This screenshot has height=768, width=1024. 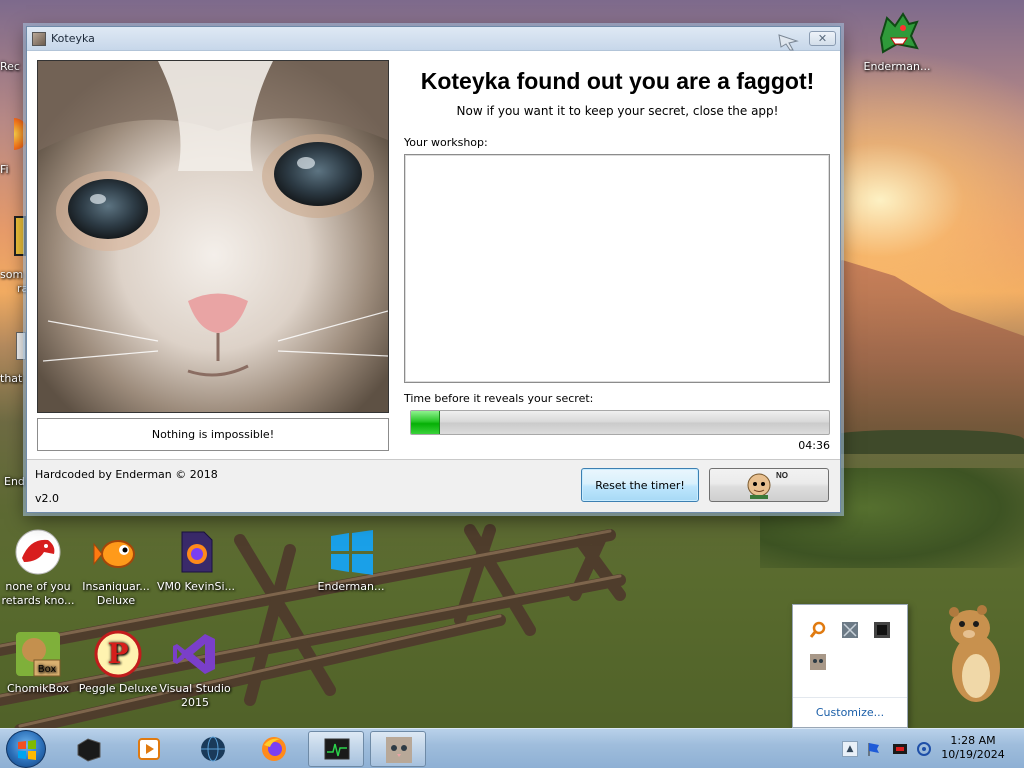 I want to click on green-dragon-icon, so click(x=897, y=32).